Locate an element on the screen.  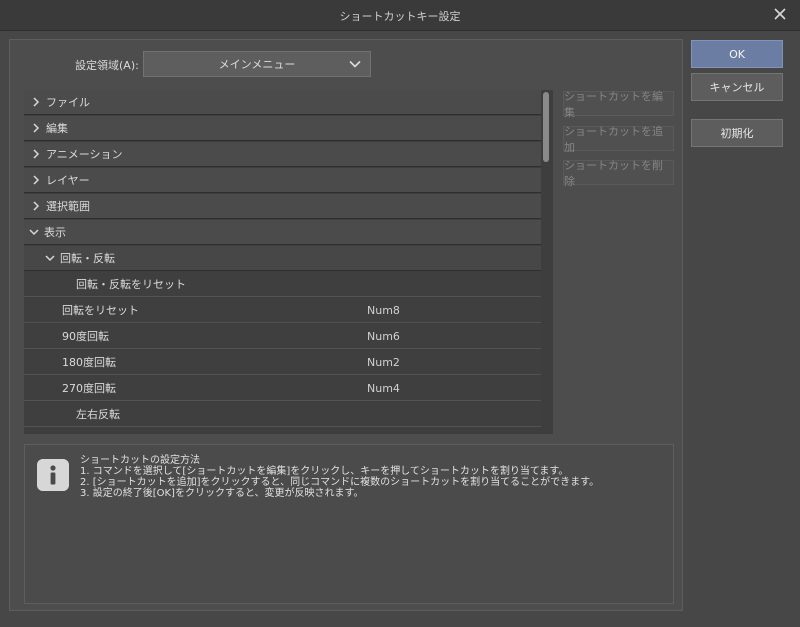
cancel-button: キャンセル is located at coordinates (737, 87).